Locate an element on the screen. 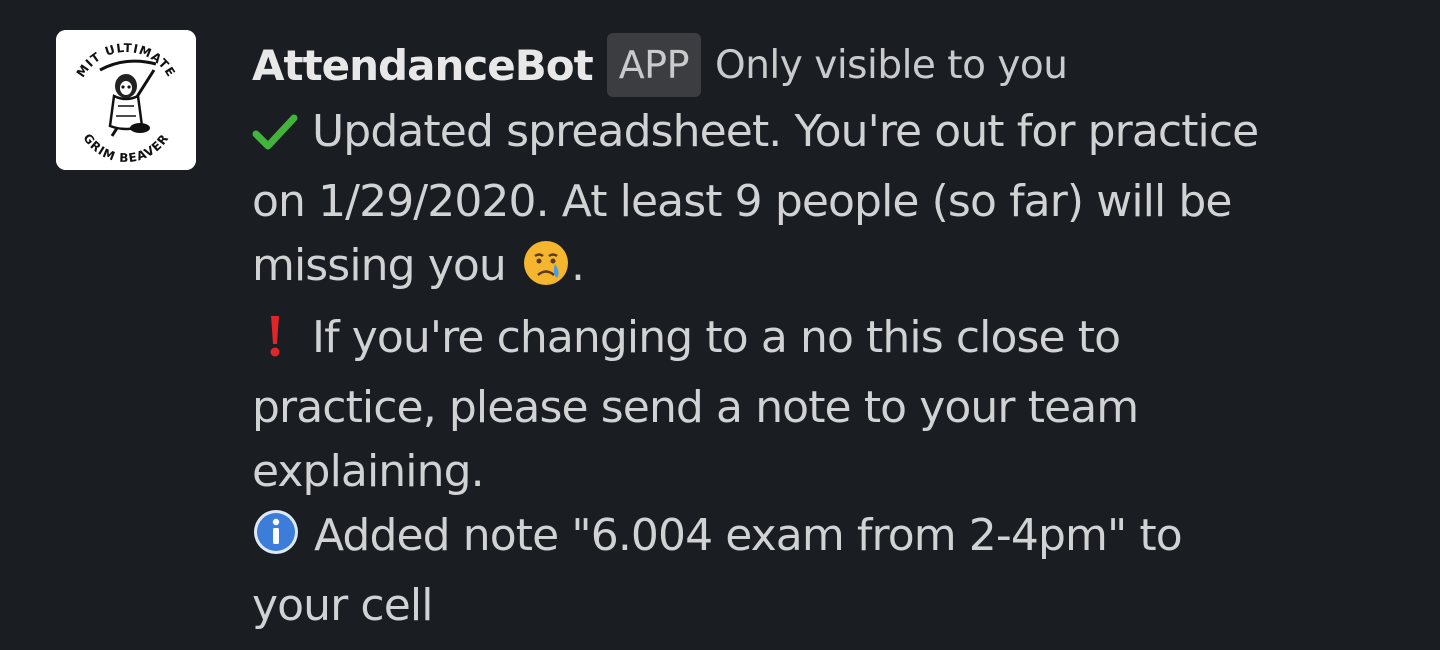  message-line: Added note "6.004 exam from 2-4pm" to is located at coordinates (827, 539).